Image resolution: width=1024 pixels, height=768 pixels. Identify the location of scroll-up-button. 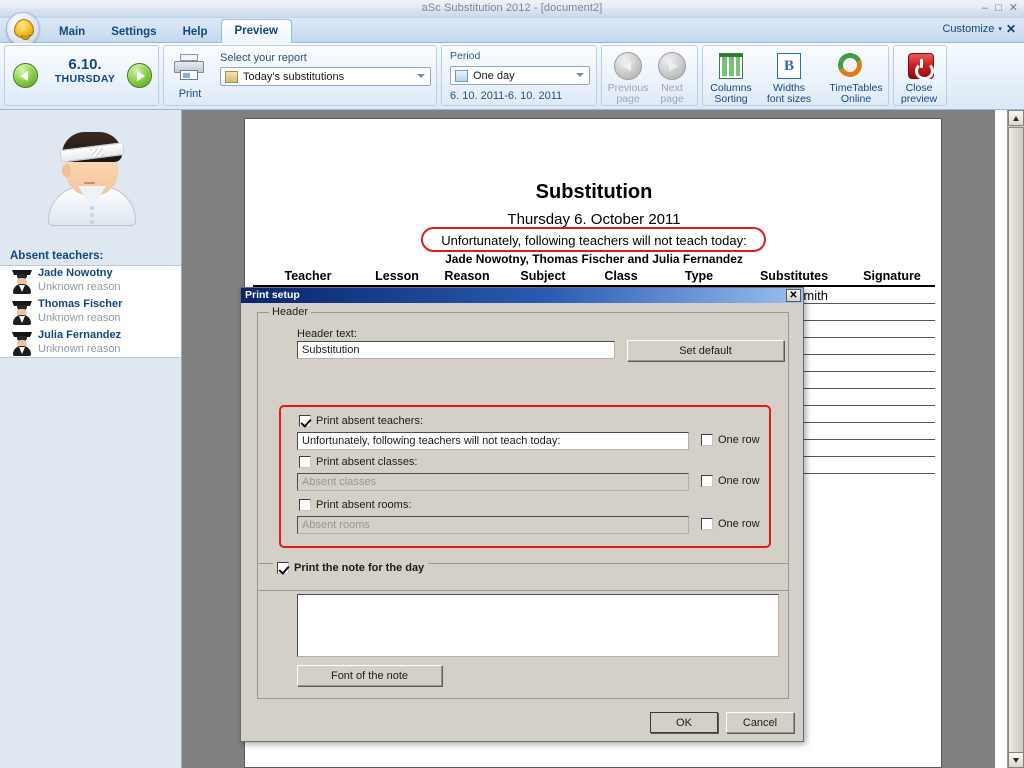
(1016, 118).